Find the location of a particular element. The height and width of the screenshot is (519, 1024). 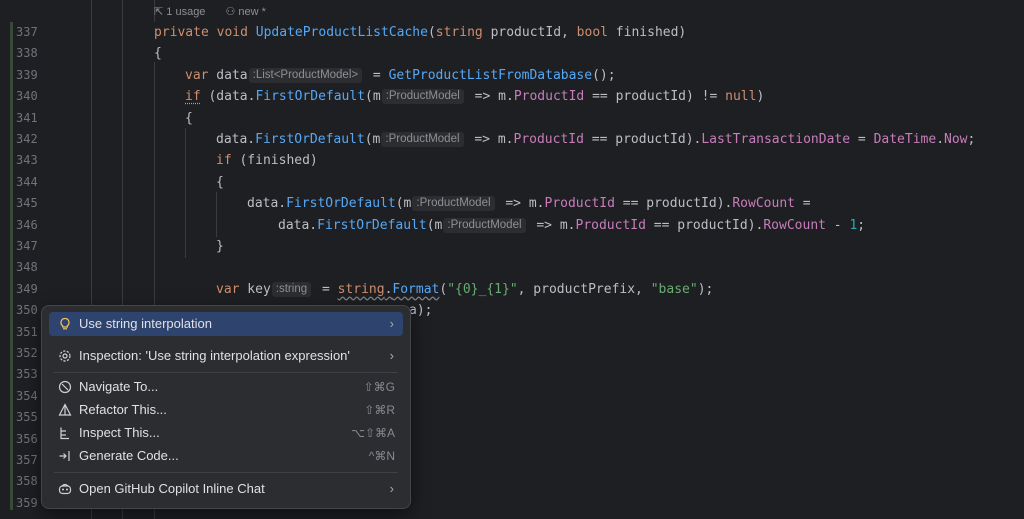

shortcut-label: ⇧⌘G is located at coordinates (379, 387).